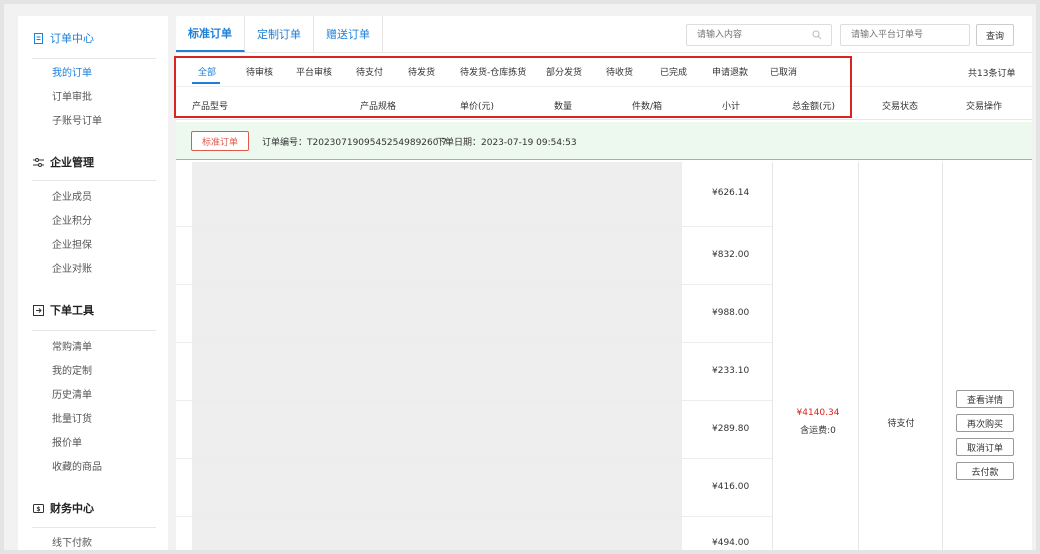  Describe the element at coordinates (67, 444) in the screenshot. I see `sidebar-item-quote: 报价单` at that location.